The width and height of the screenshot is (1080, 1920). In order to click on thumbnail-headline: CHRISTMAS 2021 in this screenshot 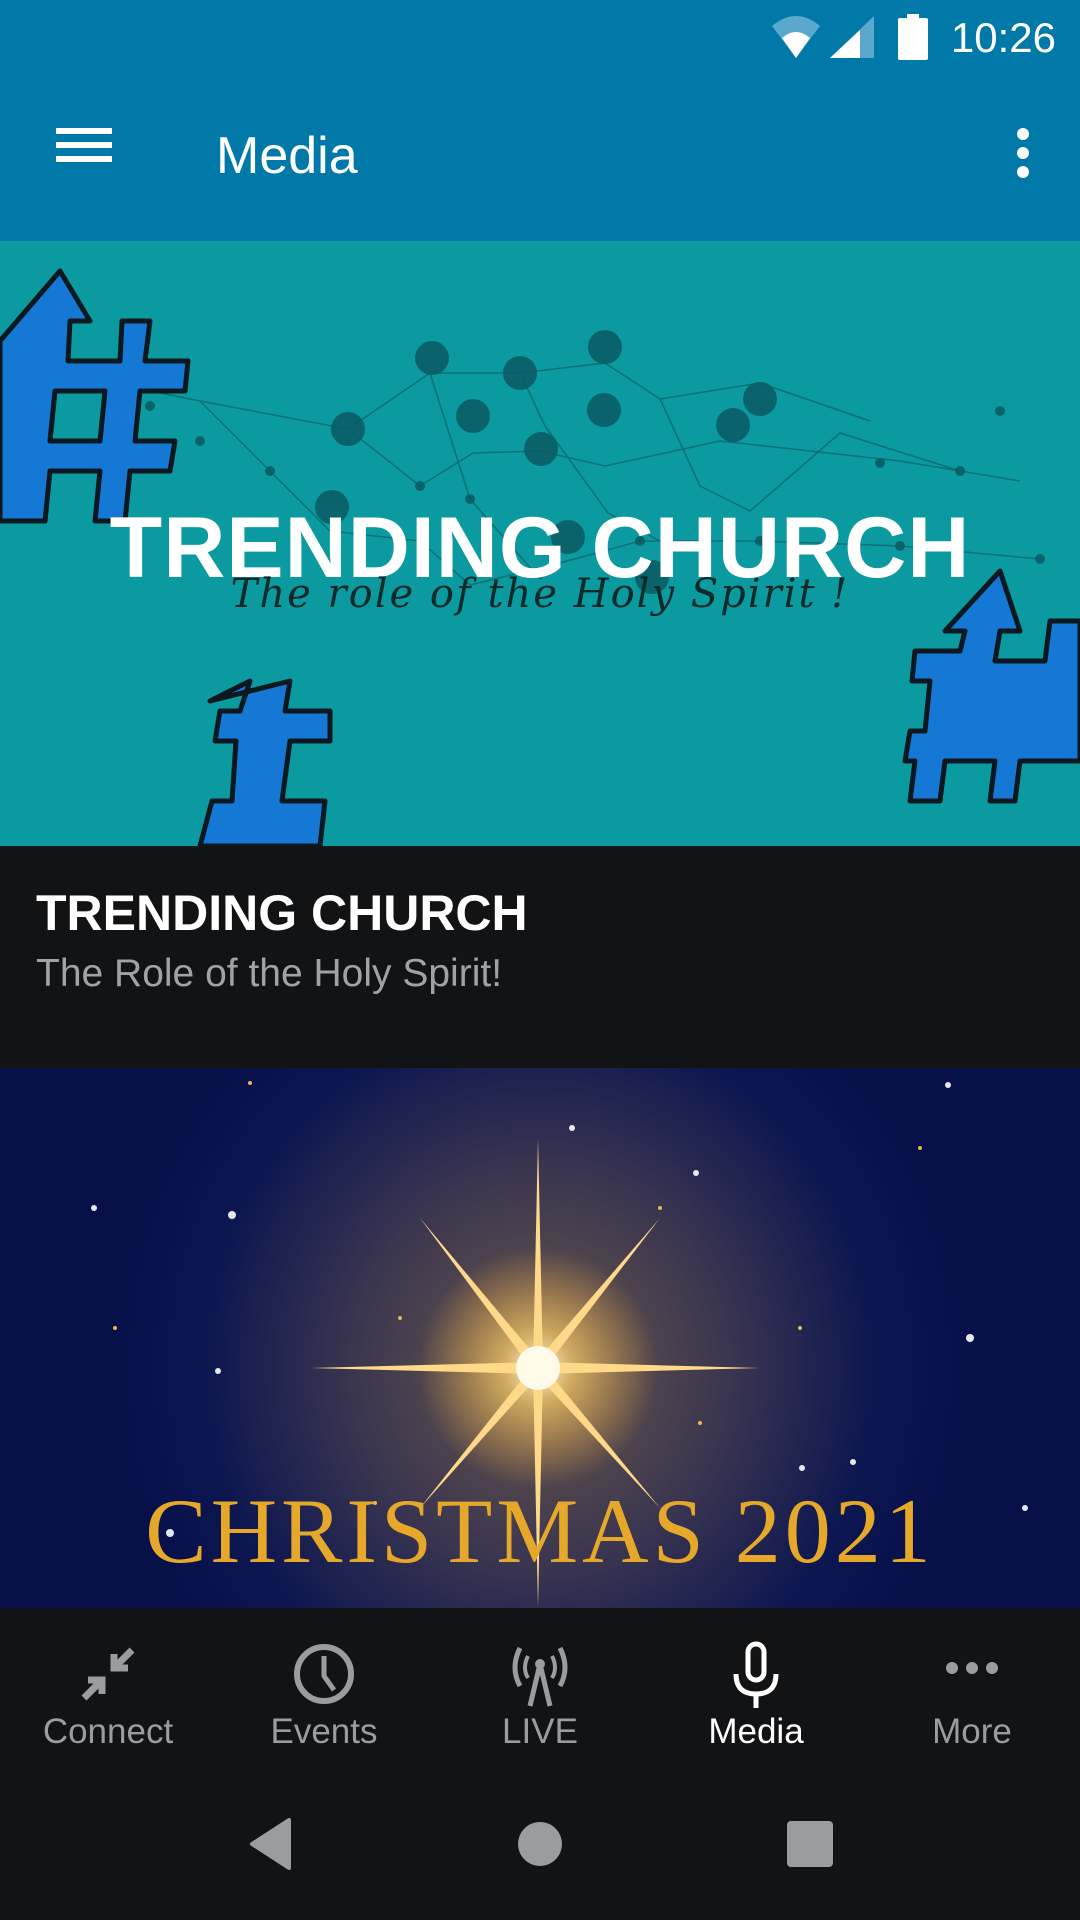, I will do `click(540, 1531)`.